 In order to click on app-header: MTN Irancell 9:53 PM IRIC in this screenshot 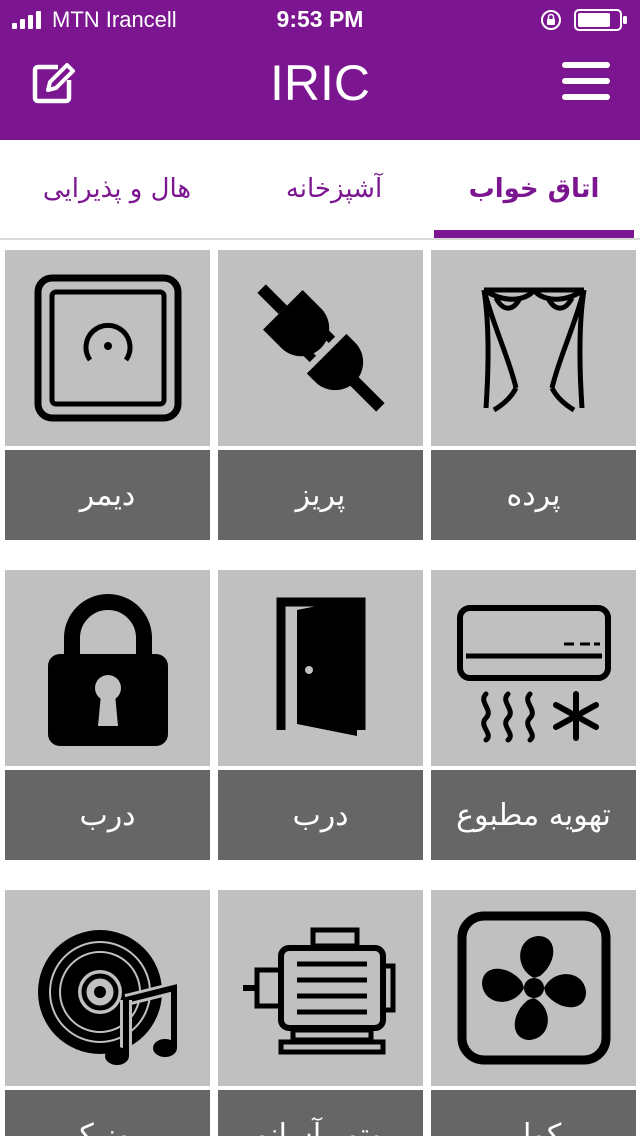, I will do `click(320, 70)`.